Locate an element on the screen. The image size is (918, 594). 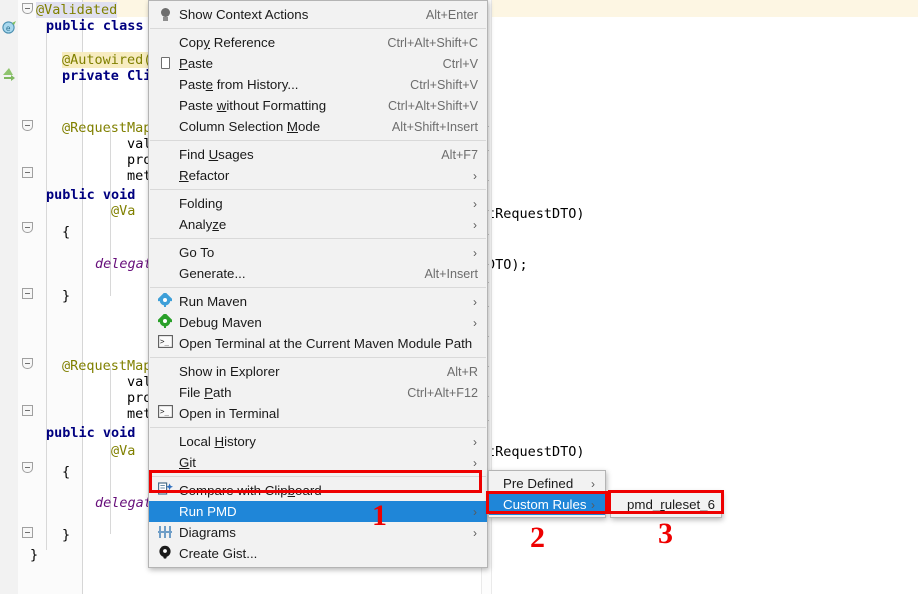
menu-item-diagrams: Diagrams › is located at coordinates (318, 532).